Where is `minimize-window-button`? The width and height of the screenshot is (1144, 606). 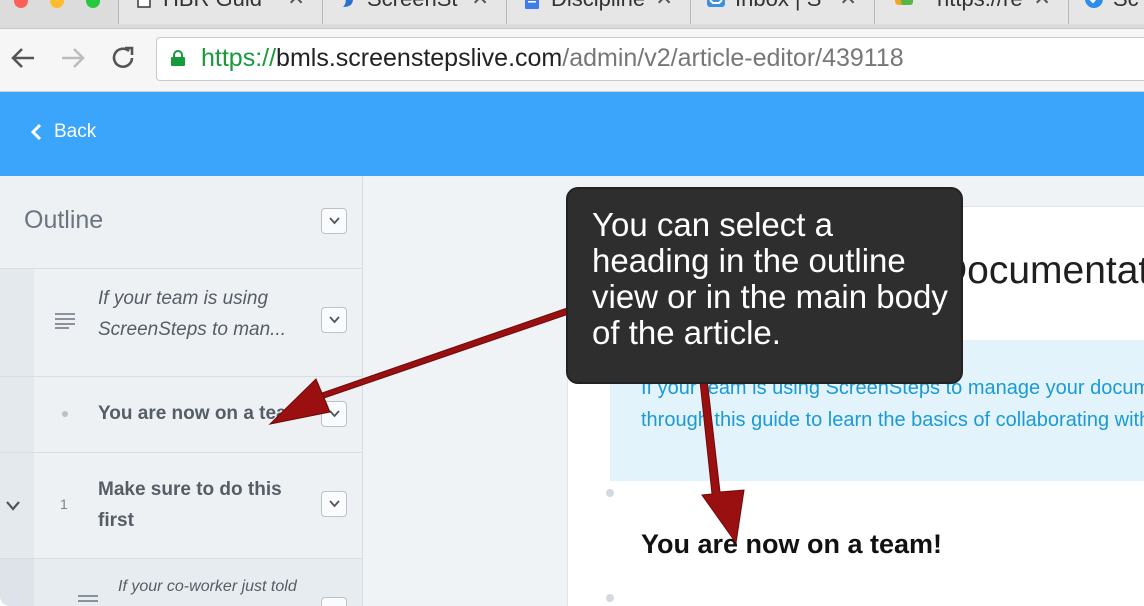
minimize-window-button is located at coordinates (57, 4).